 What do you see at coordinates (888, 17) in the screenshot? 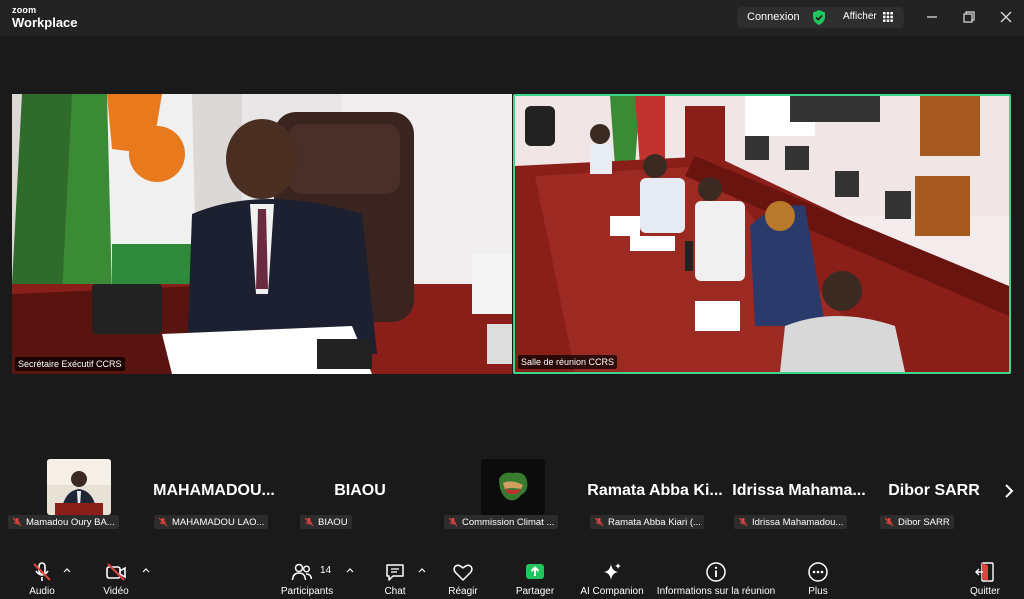
I see `grid-view-icon` at bounding box center [888, 17].